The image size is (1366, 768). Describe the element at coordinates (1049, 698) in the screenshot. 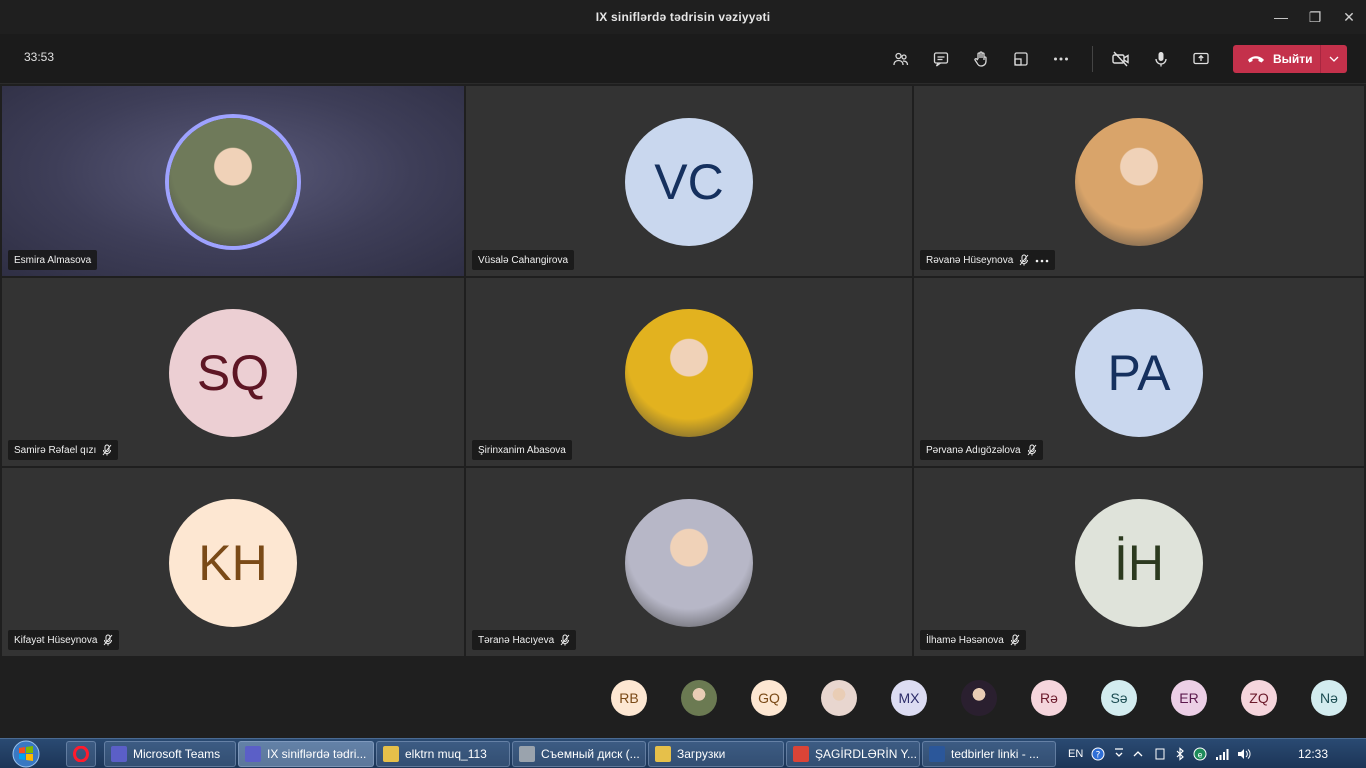

I see `strip-avatar: Rə` at that location.